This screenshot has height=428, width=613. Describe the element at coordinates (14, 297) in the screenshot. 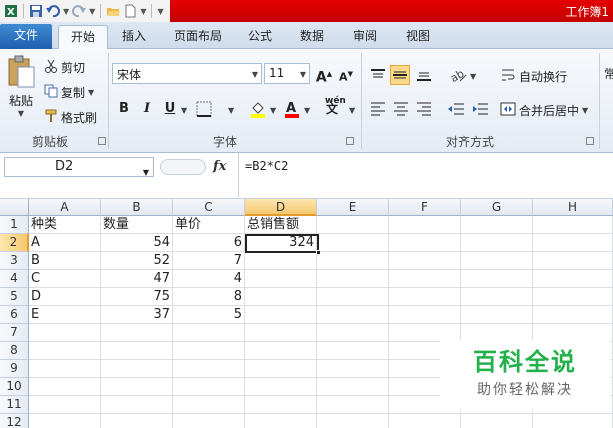

I see `row-header-5: 5` at that location.